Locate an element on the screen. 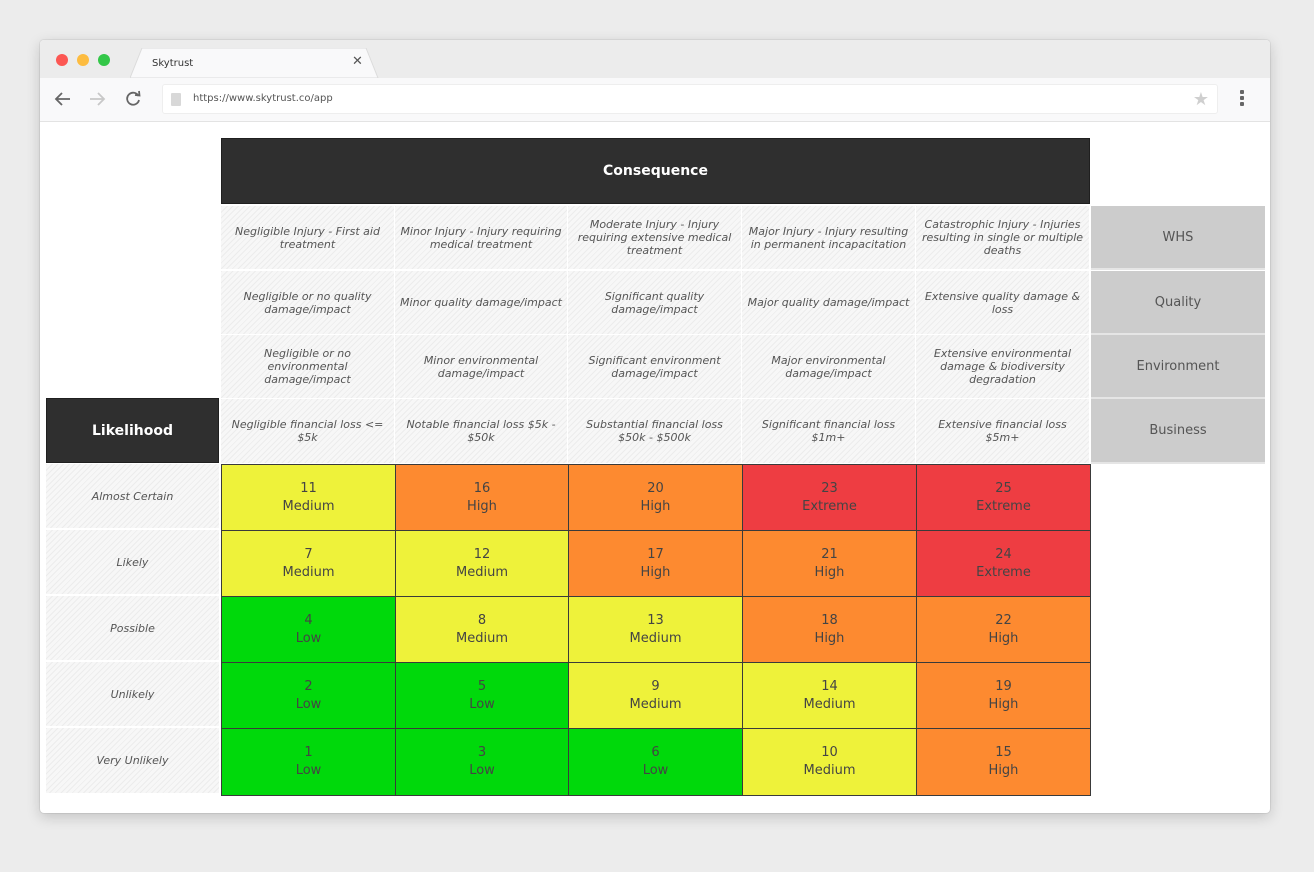 This screenshot has height=872, width=1314. risk-score: 19 is located at coordinates (1003, 686).